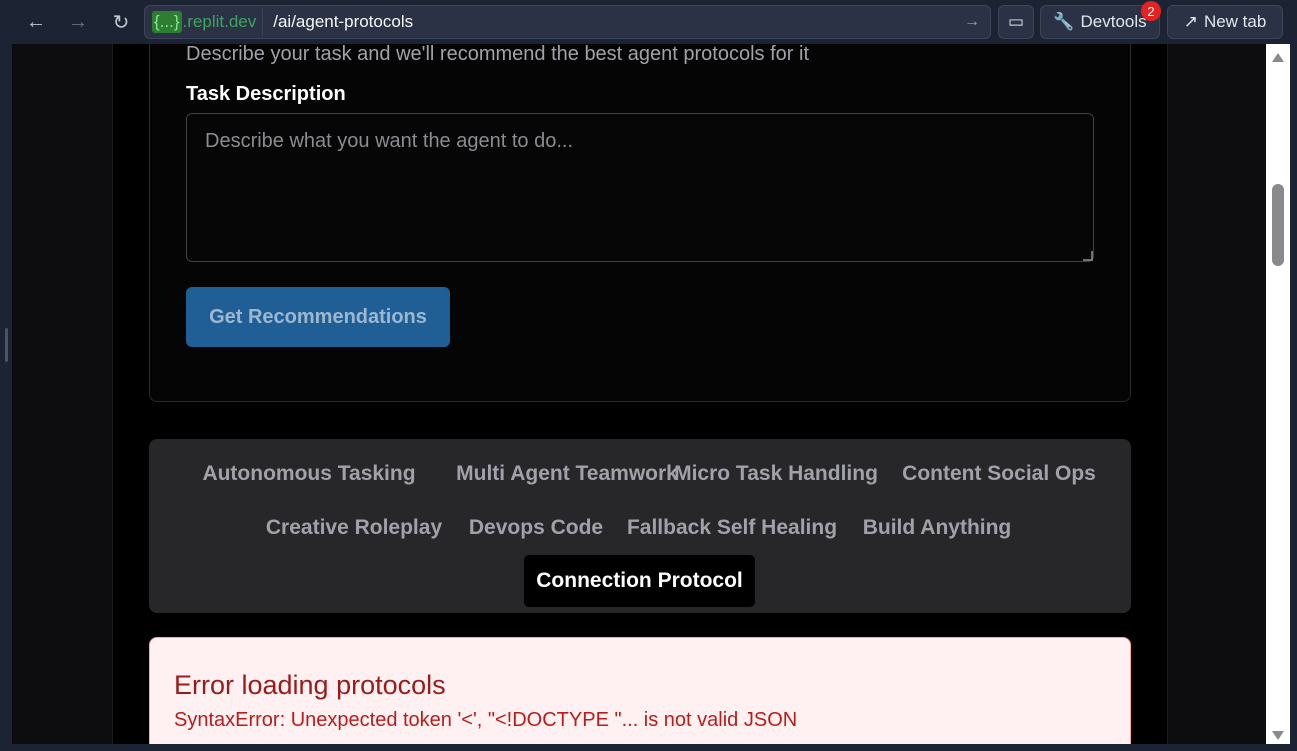 The image size is (1297, 751). I want to click on window-bottom-edge, so click(648, 747).